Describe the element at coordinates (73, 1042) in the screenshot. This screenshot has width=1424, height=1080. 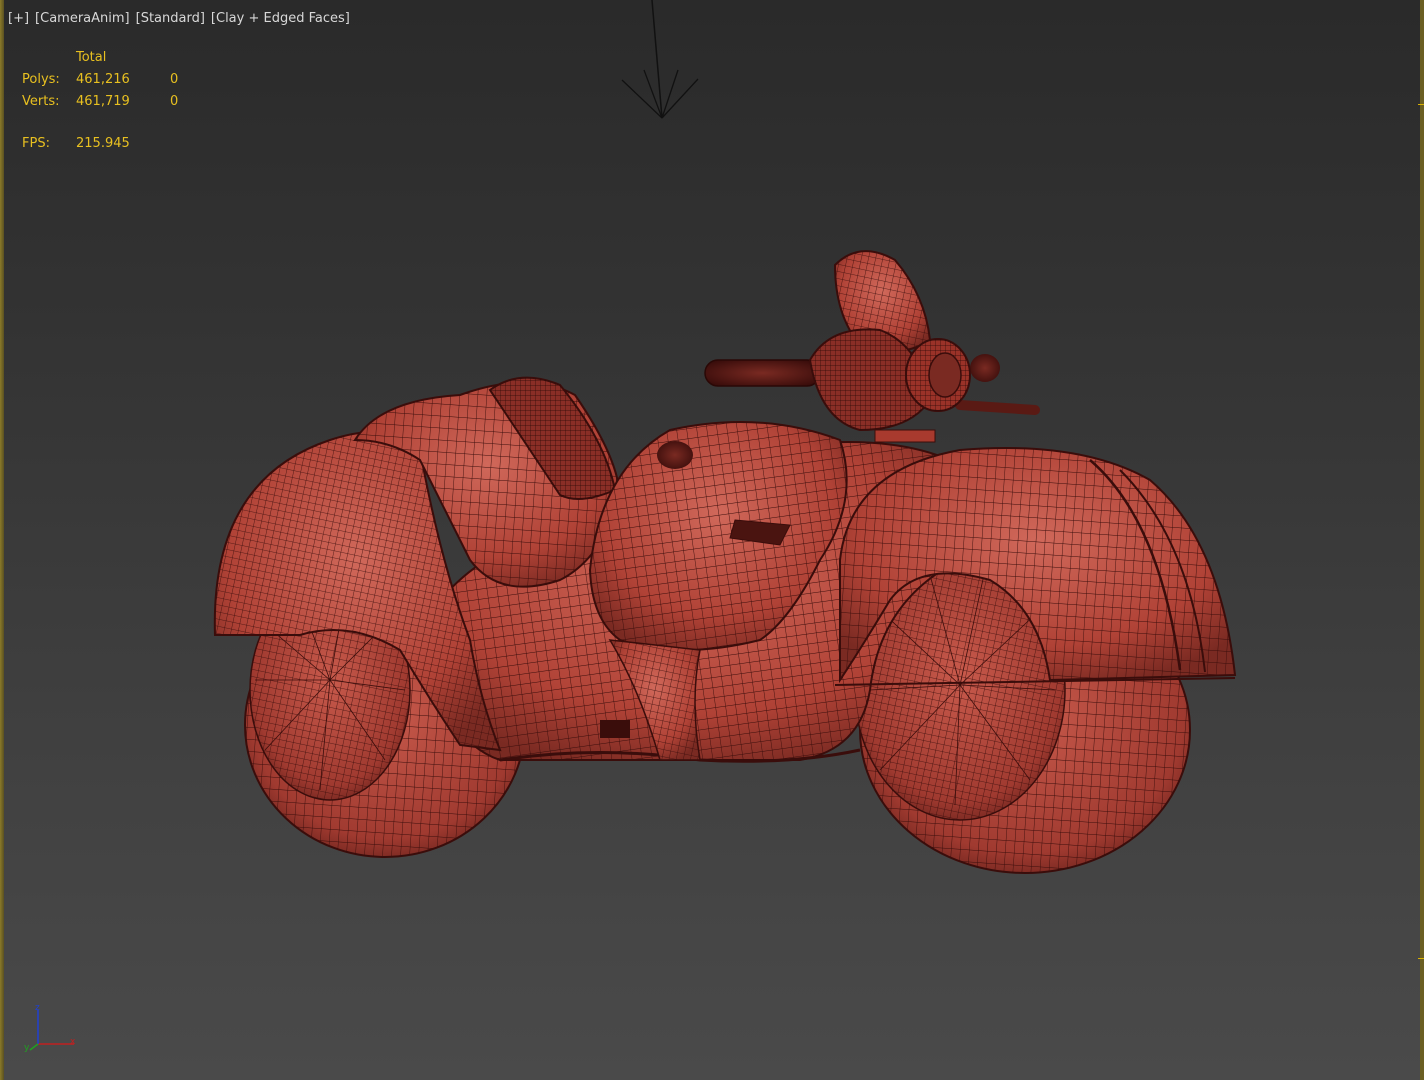
I see `axis-x-label: x` at that location.